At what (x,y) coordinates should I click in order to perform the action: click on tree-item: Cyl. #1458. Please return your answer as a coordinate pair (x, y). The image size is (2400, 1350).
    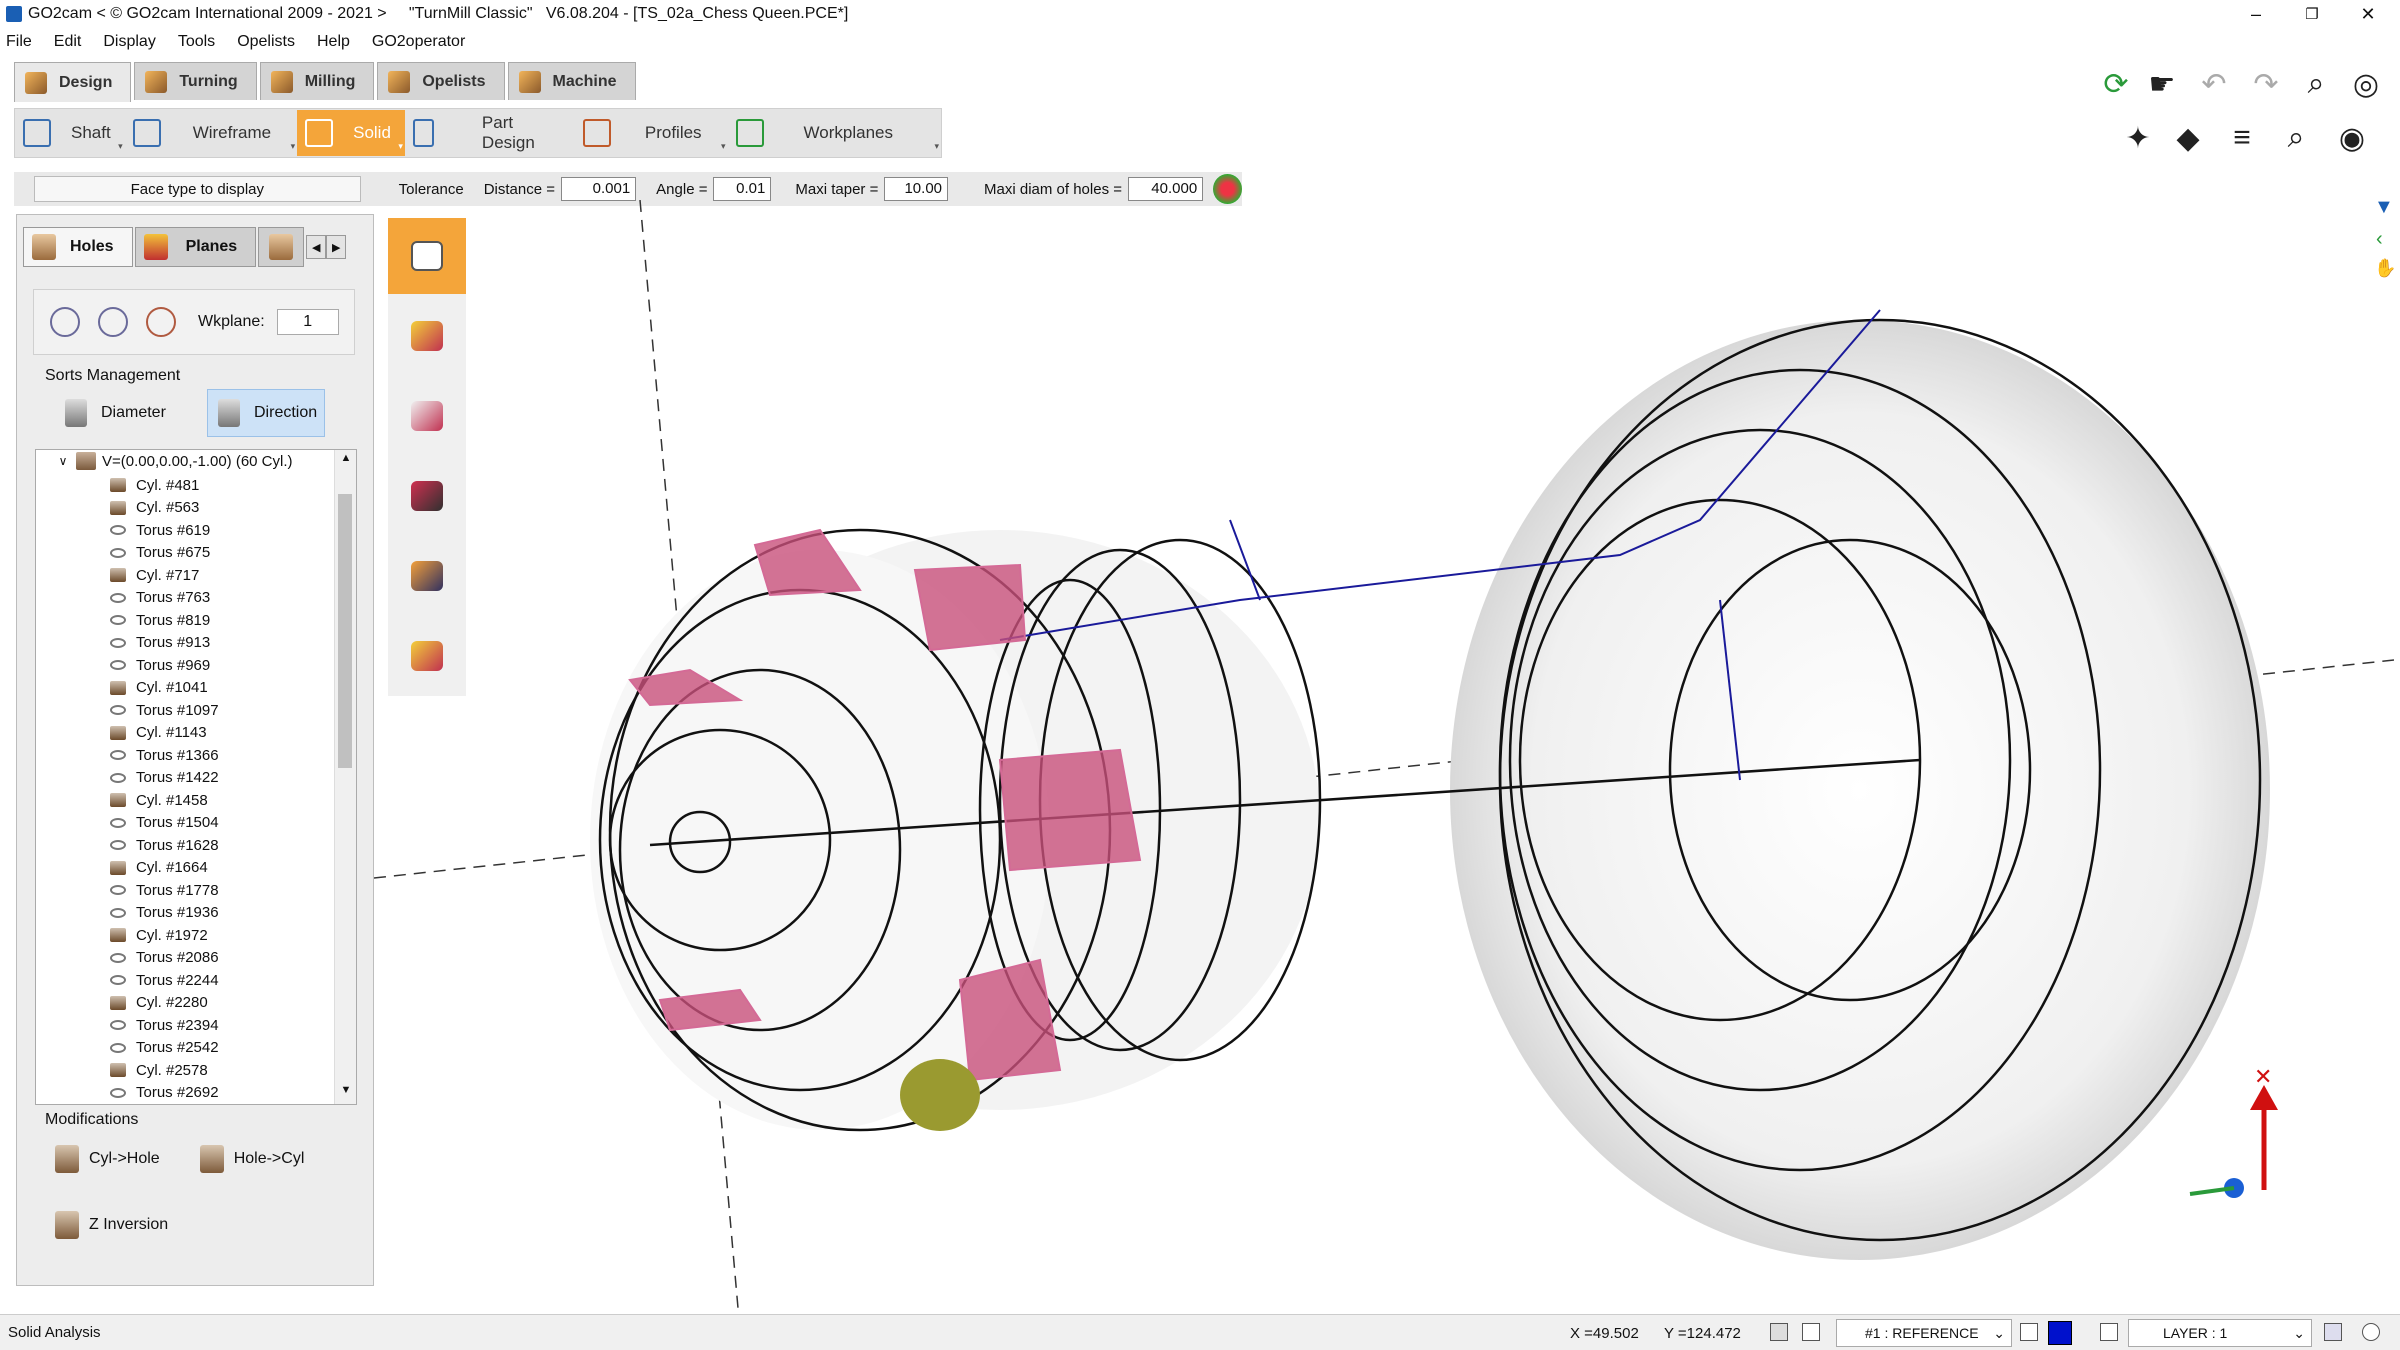
    Looking at the image, I should click on (186, 800).